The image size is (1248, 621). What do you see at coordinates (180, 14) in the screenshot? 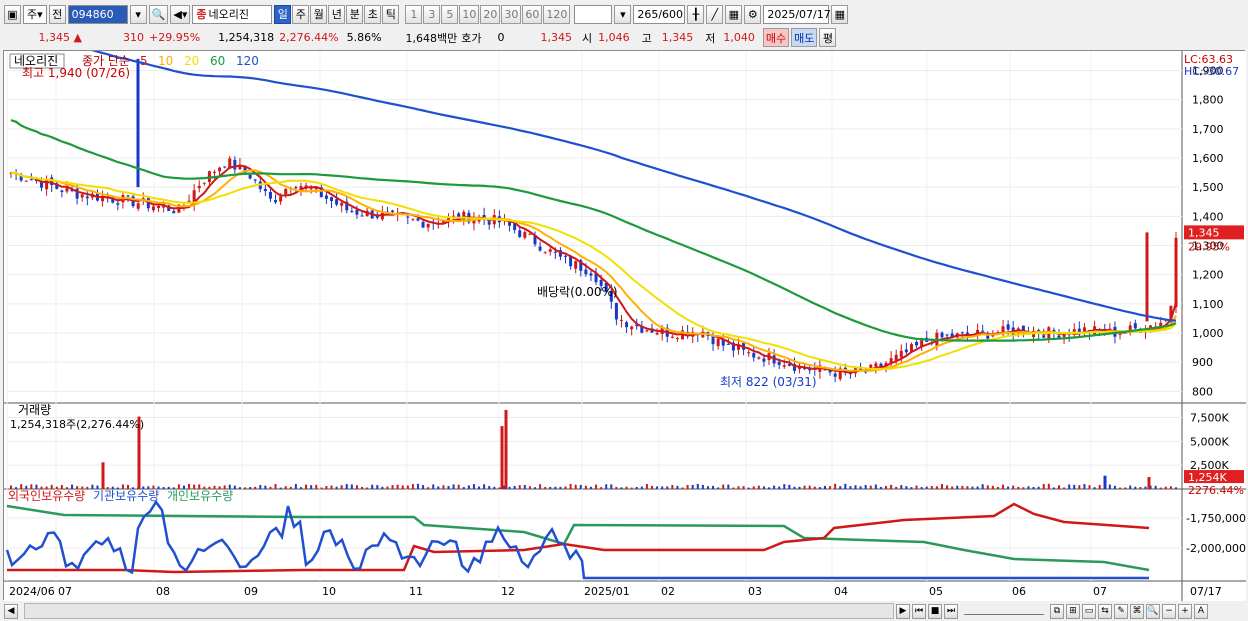
I see `speaker-icon: ◀▾` at bounding box center [180, 14].